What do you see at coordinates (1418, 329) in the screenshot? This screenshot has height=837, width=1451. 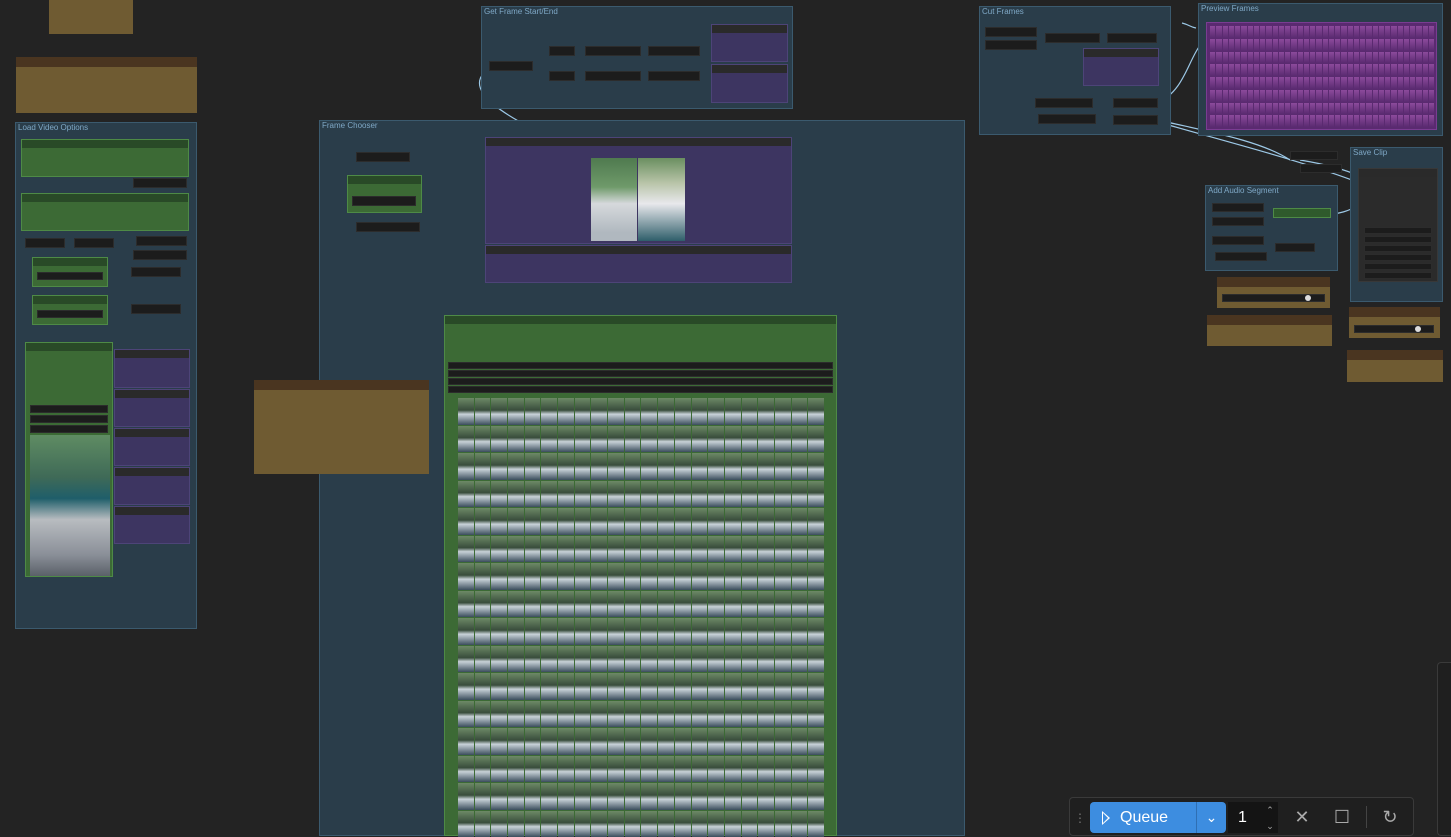 I see `slider-knob` at bounding box center [1418, 329].